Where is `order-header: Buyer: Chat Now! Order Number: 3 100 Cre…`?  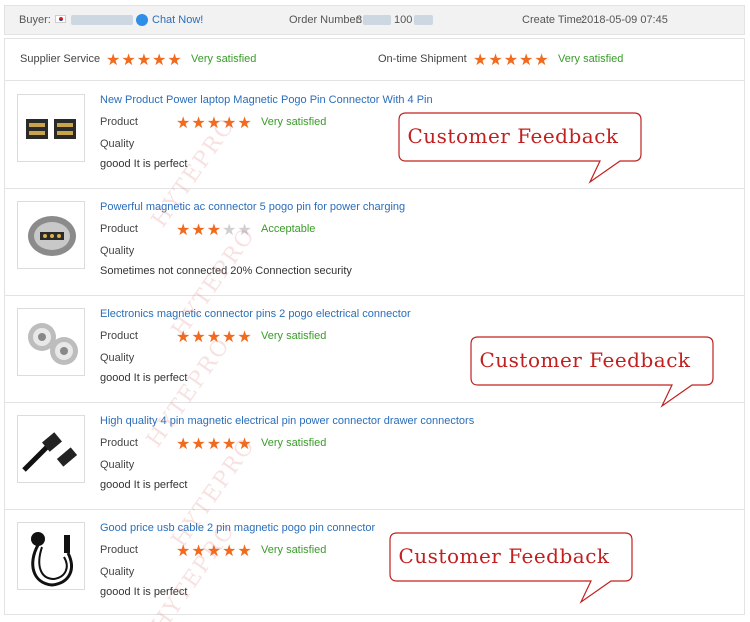
order-header: Buyer: Chat Now! Order Number: 3 100 Cre… is located at coordinates (374, 20).